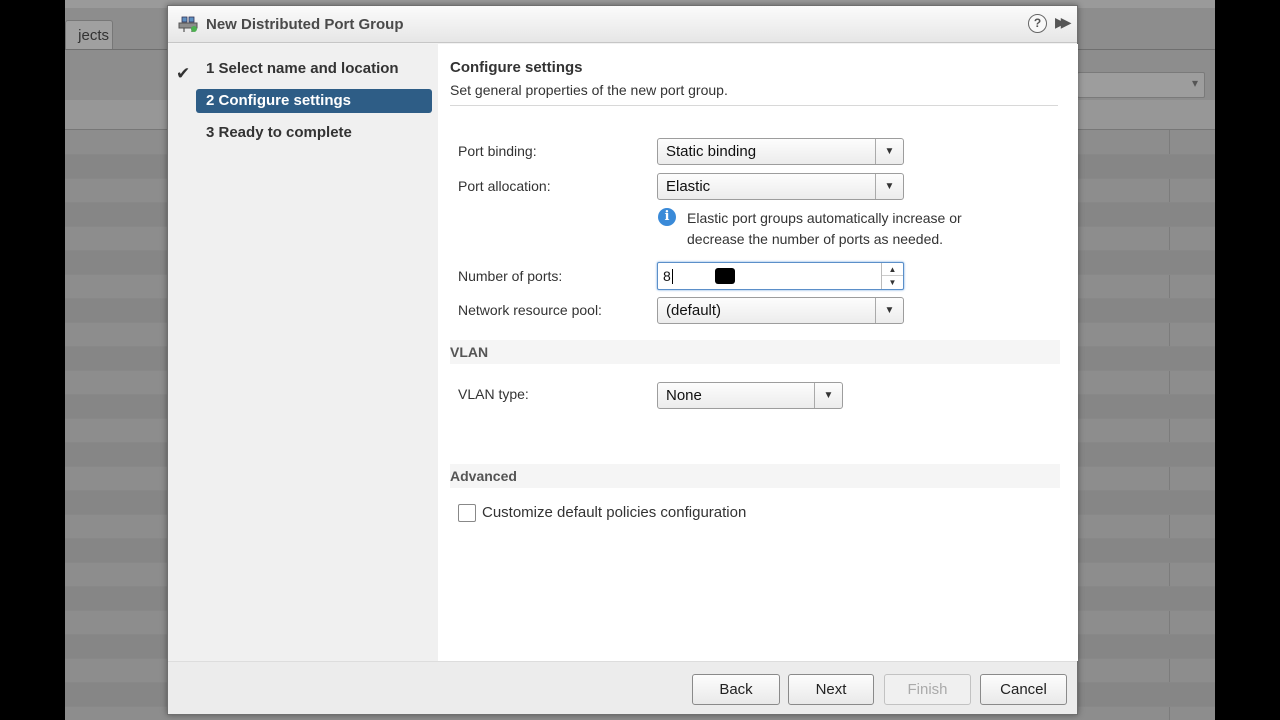 The image size is (1280, 720). What do you see at coordinates (672, 276) in the screenshot?
I see `text-caret` at bounding box center [672, 276].